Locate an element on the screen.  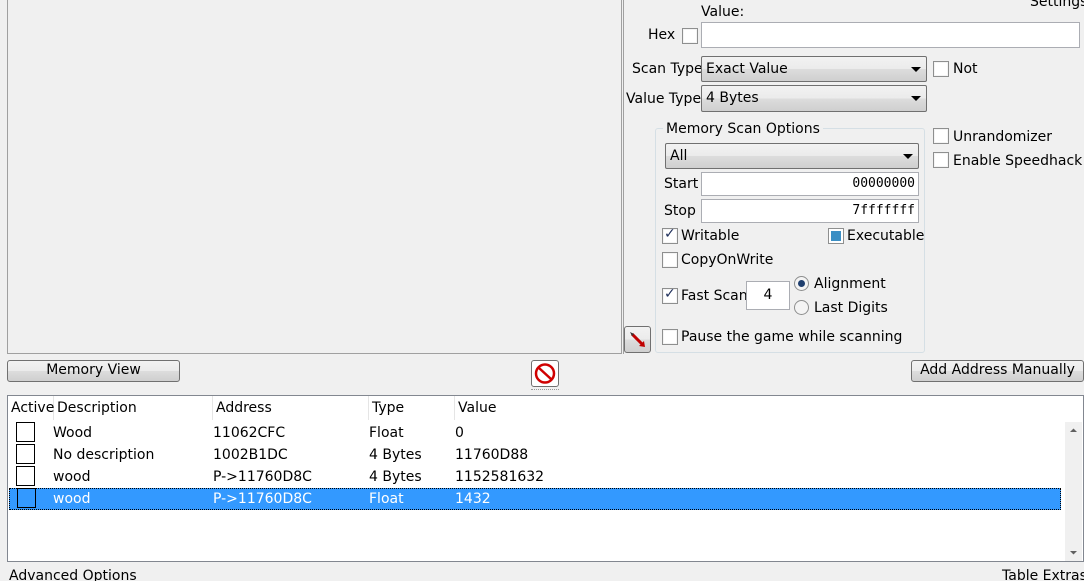
clear-list-button is located at coordinates (545, 373).